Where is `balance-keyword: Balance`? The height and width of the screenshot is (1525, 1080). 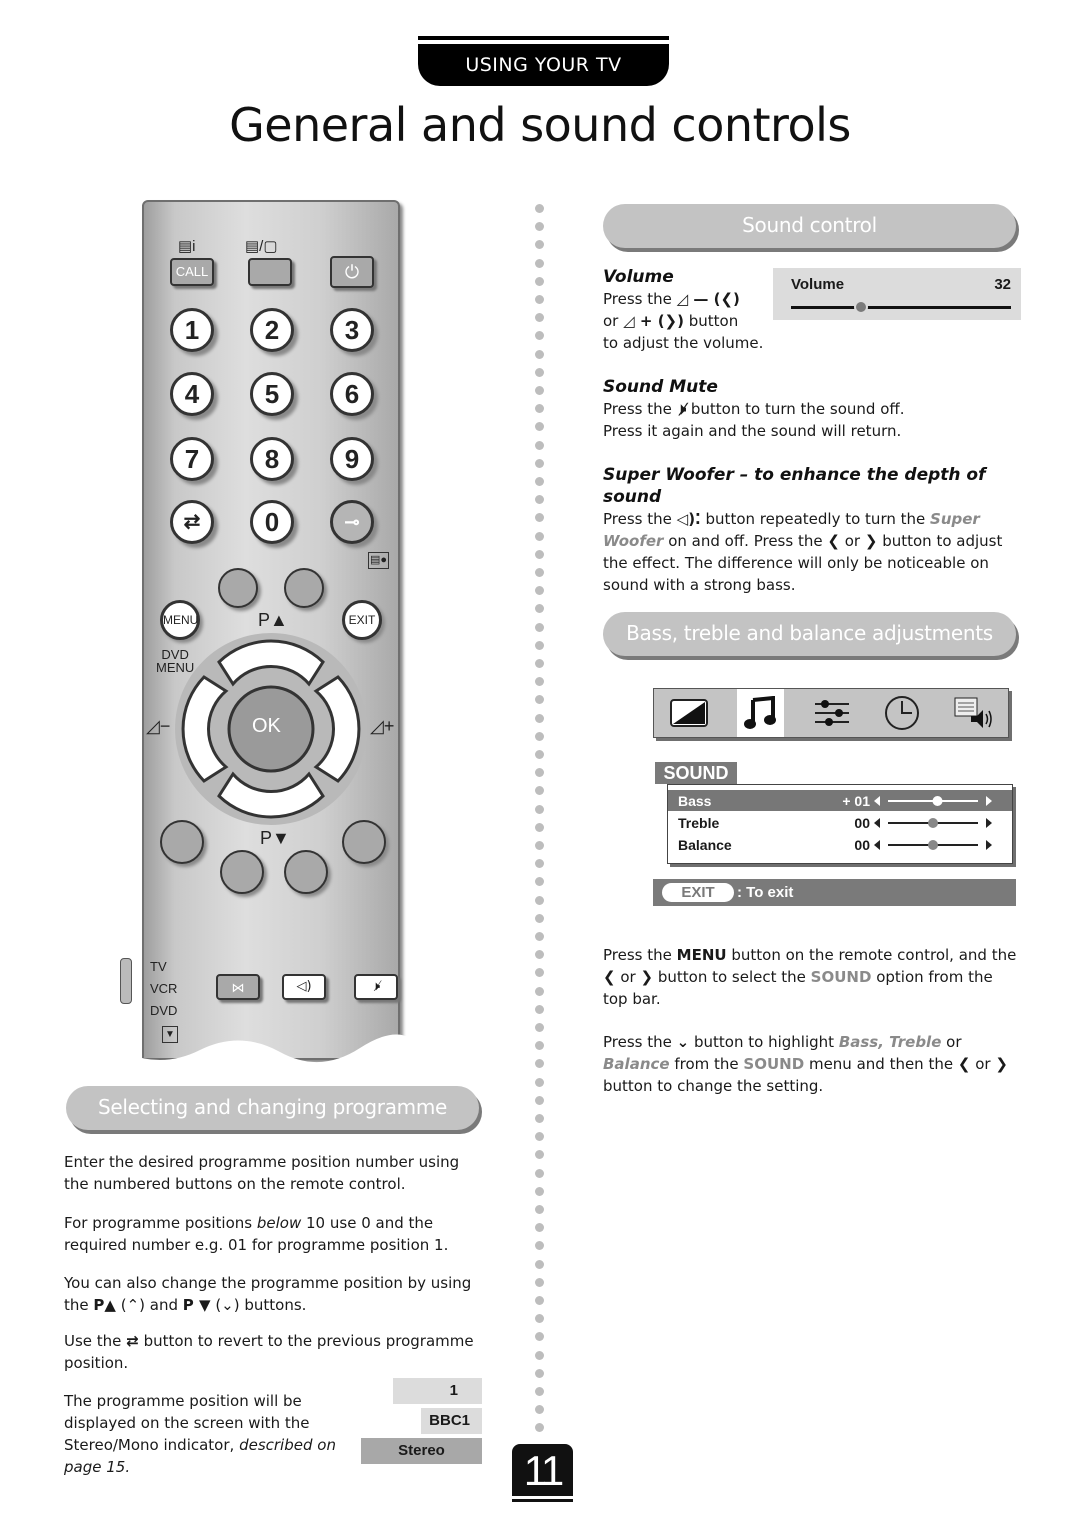
balance-keyword: Balance is located at coordinates (636, 1064).